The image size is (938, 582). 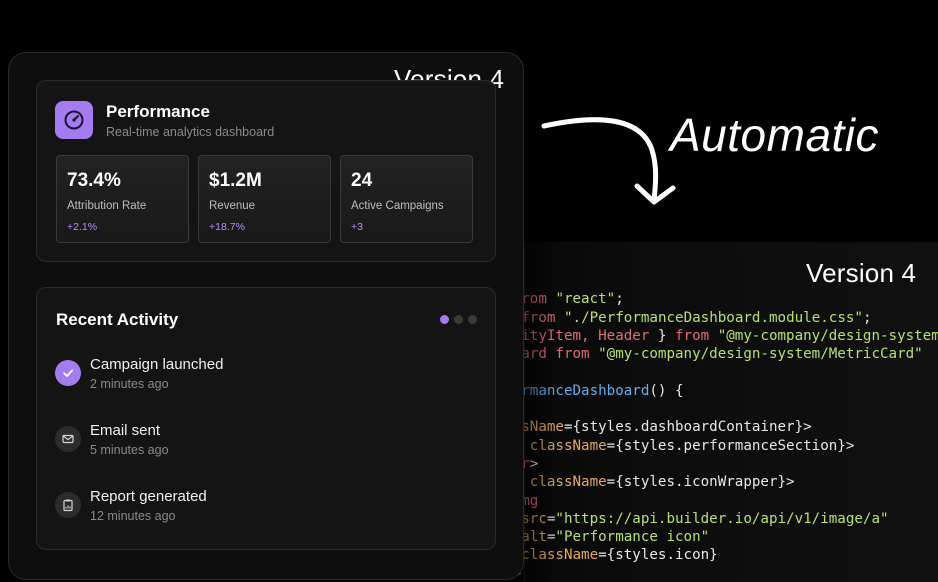 What do you see at coordinates (68, 373) in the screenshot?
I see `check-icon` at bounding box center [68, 373].